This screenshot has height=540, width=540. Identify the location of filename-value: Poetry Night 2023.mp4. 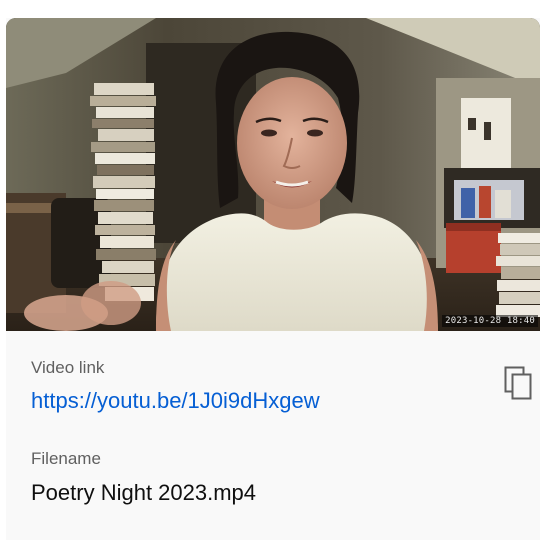
(144, 492).